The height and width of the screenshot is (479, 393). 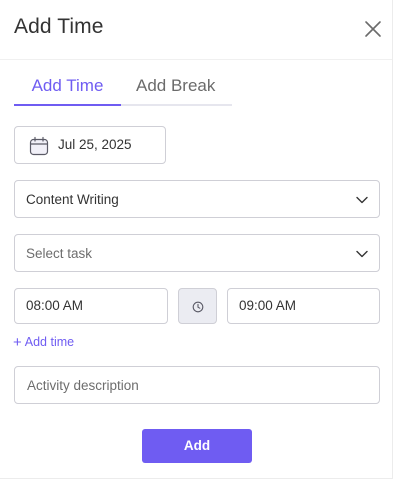 I want to click on dialog-title: Add Time, so click(x=59, y=26).